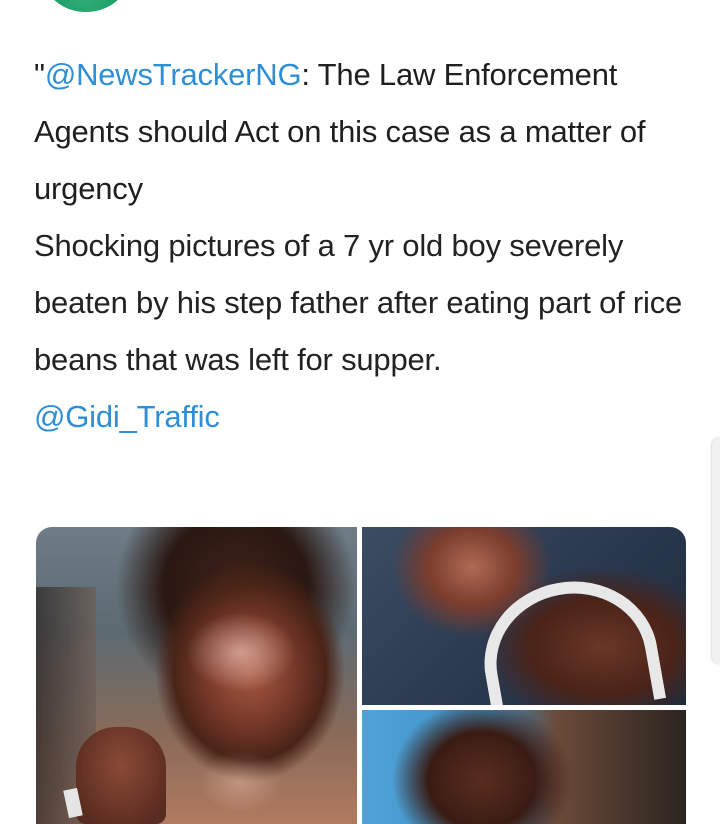 Image resolution: width=720 pixels, height=824 pixels. Describe the element at coordinates (524, 767) in the screenshot. I see `photo-bottom-right` at that location.